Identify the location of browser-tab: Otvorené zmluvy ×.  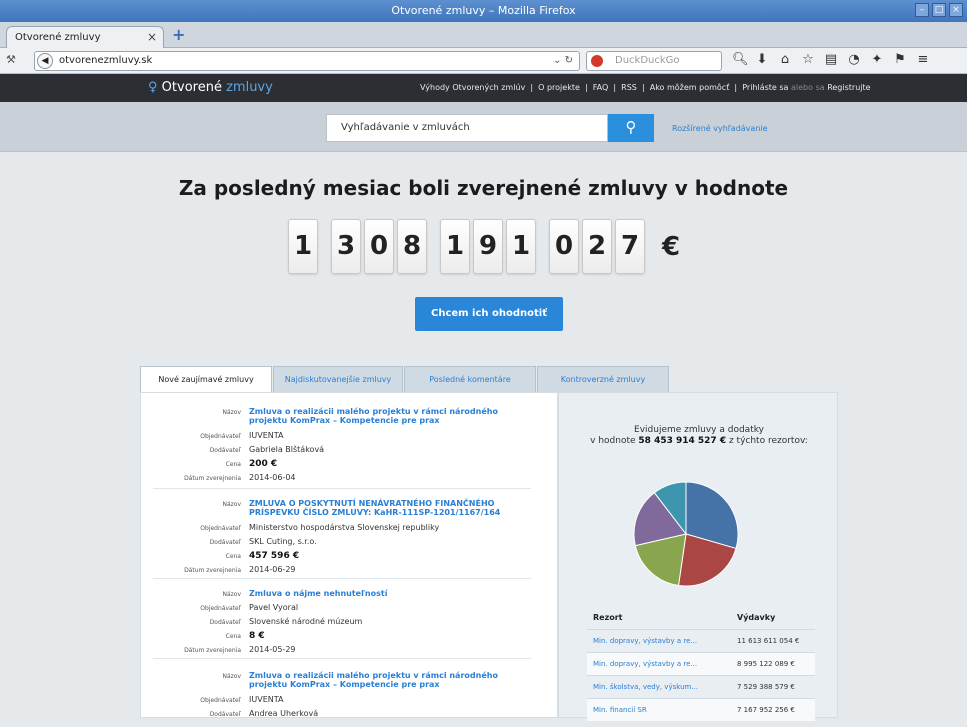
(85, 37).